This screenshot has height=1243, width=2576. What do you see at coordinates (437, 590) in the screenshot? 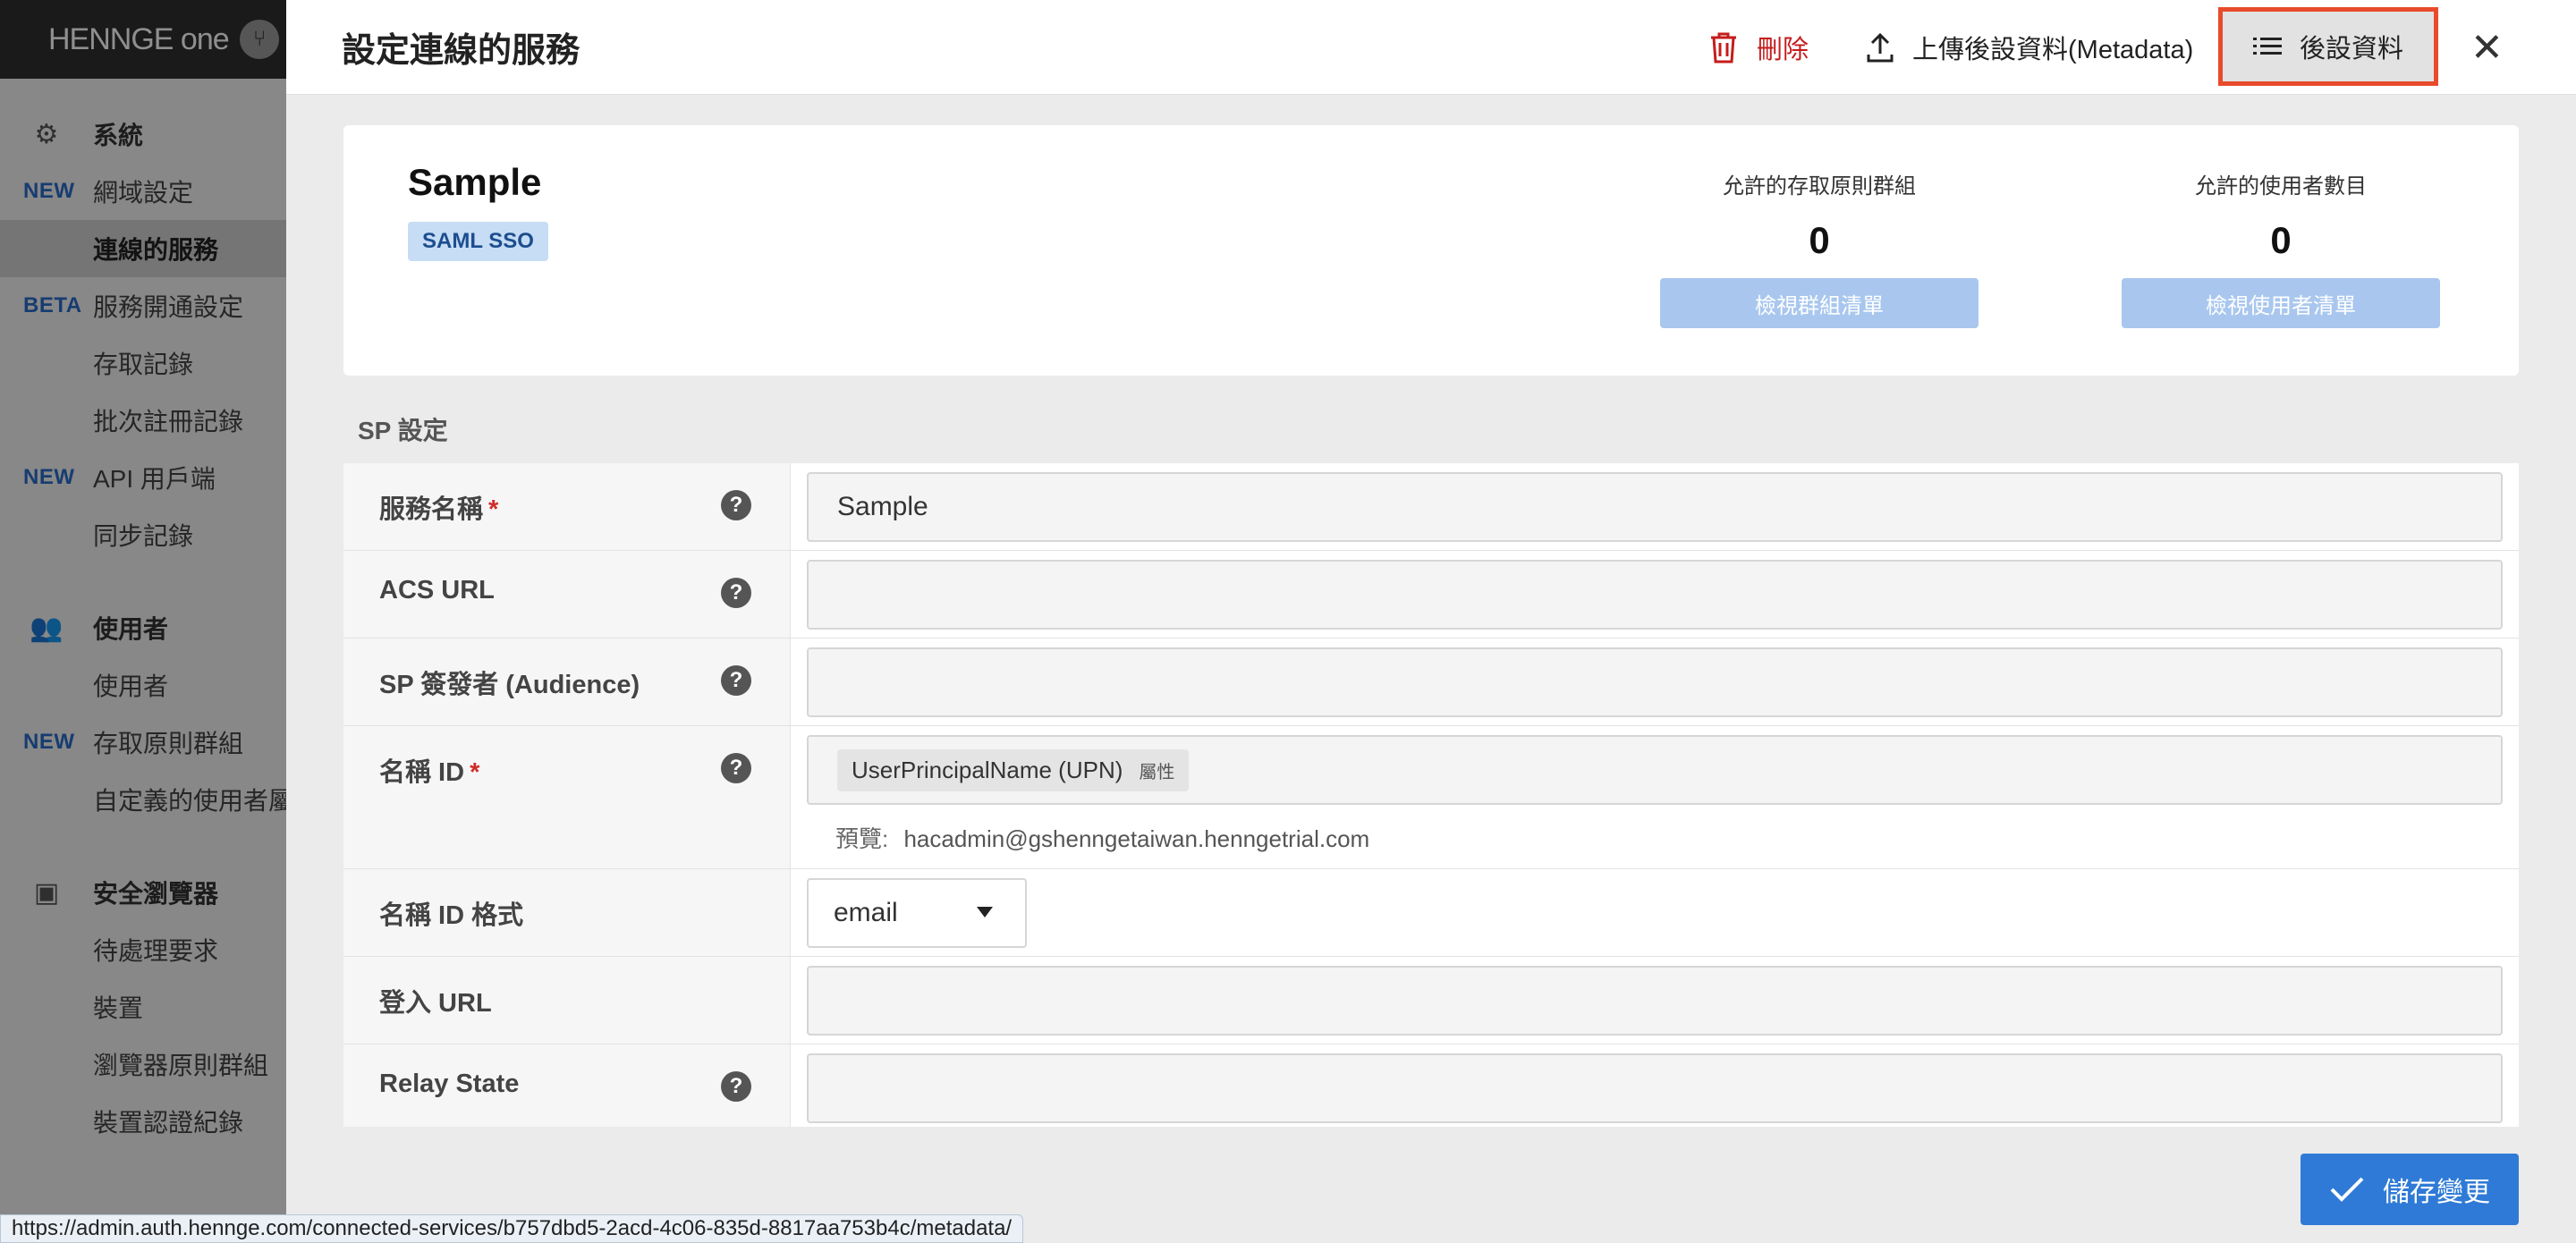
I see `field-label: ACS URL` at bounding box center [437, 590].